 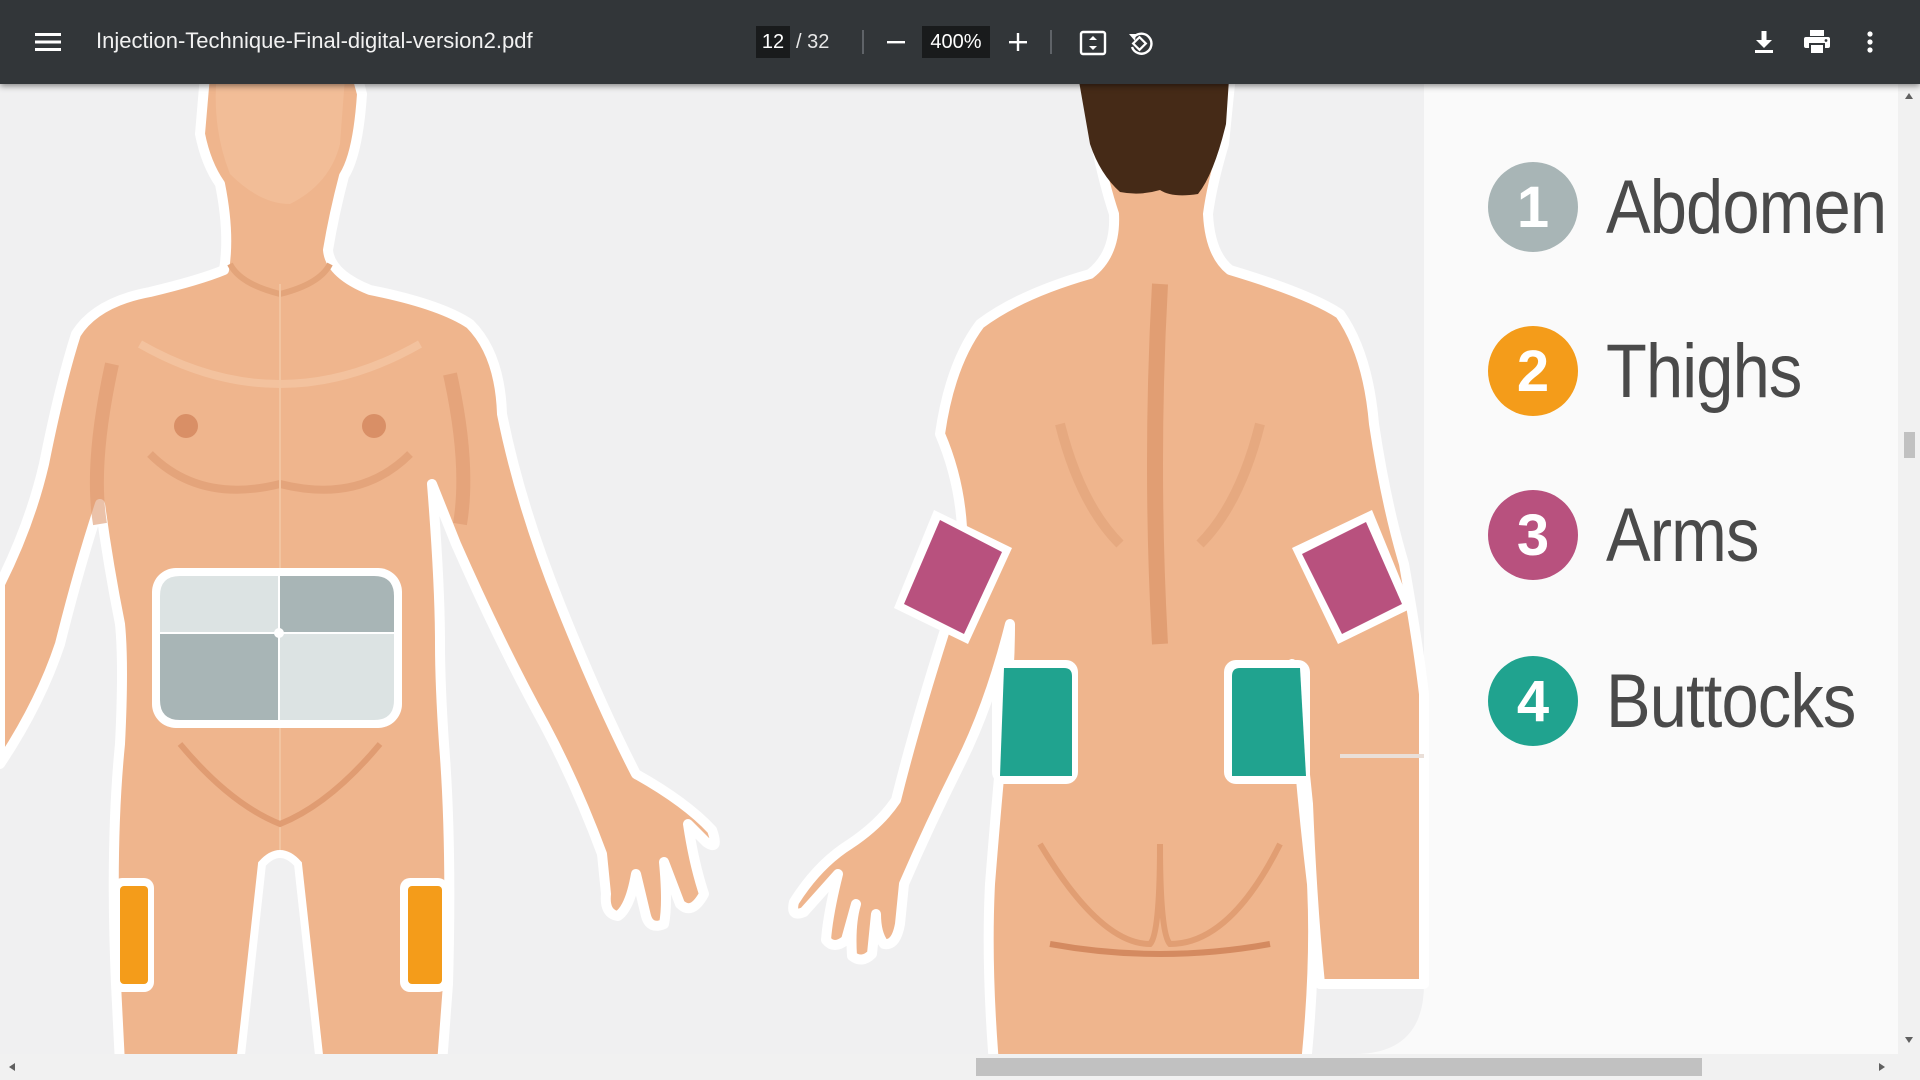 I want to click on zoom-in-button, so click(x=1018, y=42).